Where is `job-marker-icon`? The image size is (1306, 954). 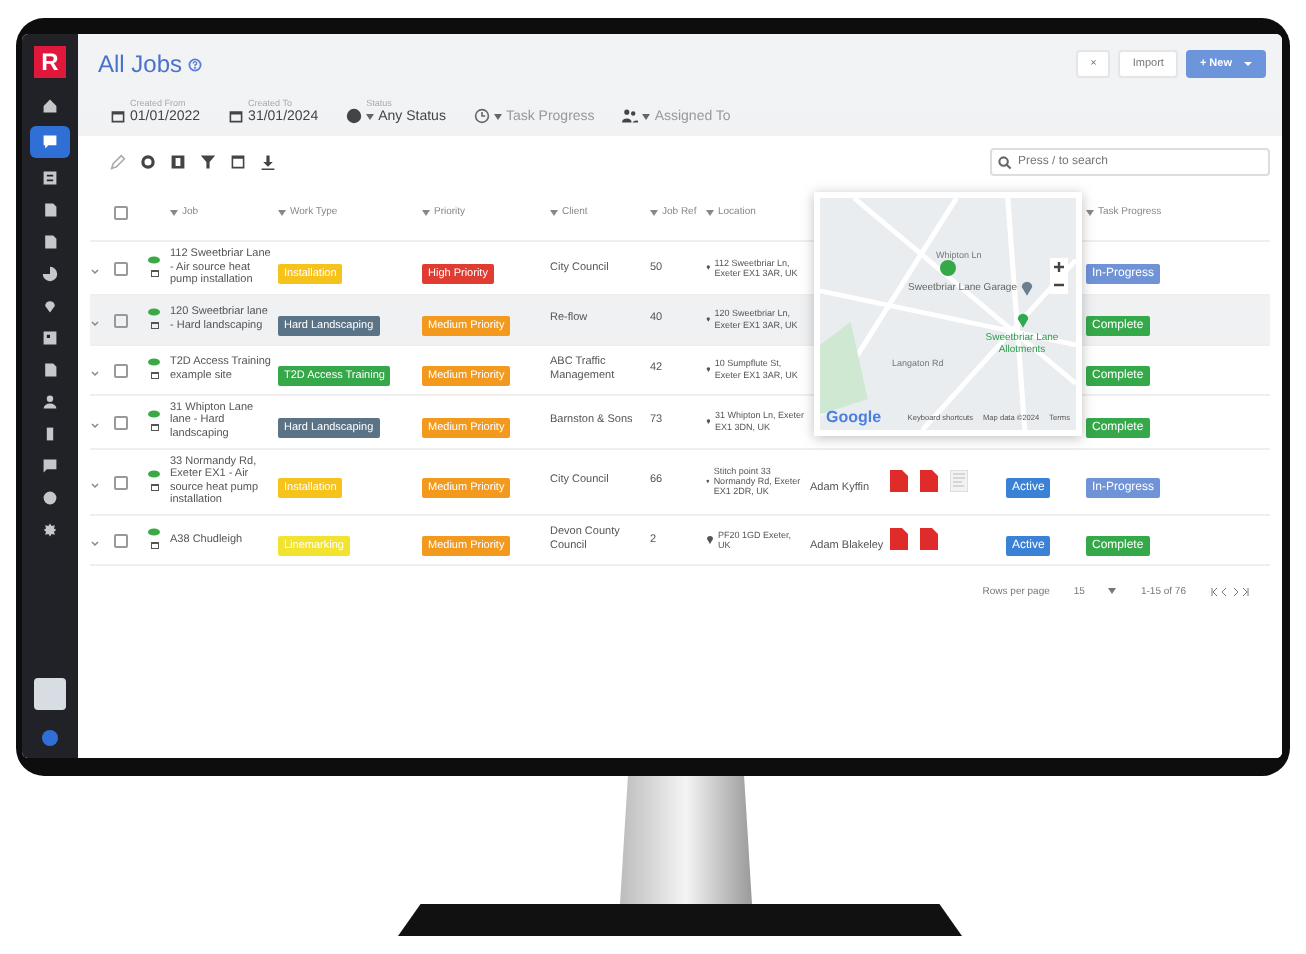
job-marker-icon is located at coordinates (948, 268).